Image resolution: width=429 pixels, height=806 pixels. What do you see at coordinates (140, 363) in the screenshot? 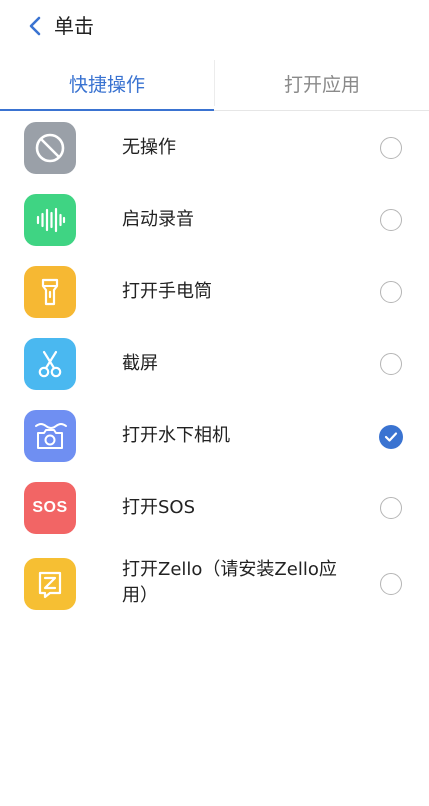
I see `option-label: 截屏` at bounding box center [140, 363].